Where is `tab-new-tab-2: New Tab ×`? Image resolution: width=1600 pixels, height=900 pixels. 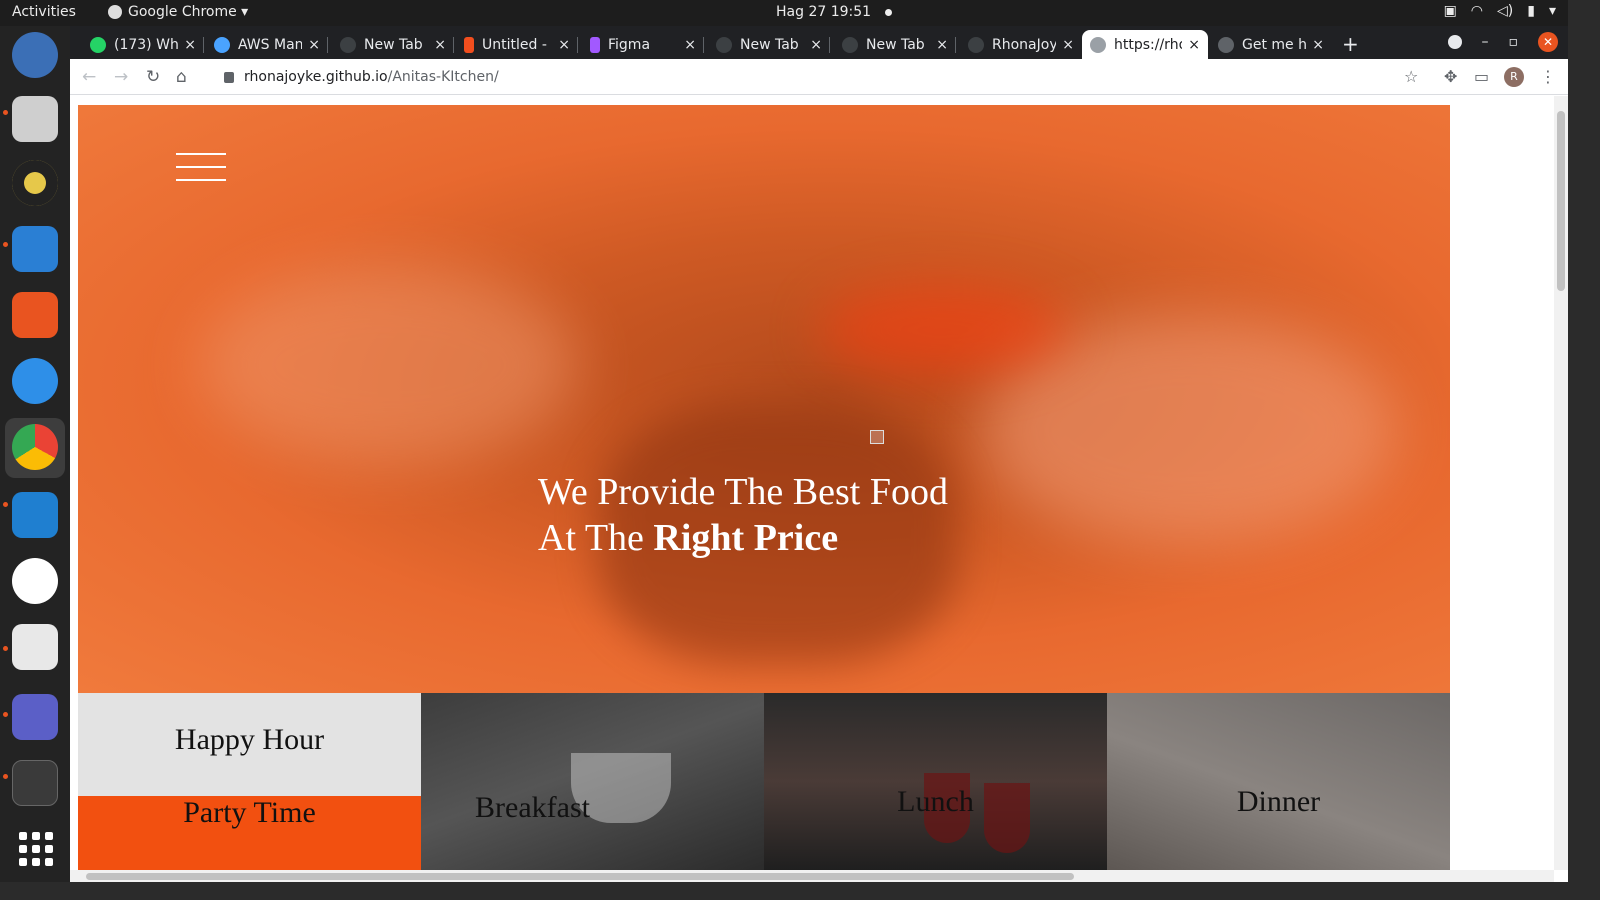 tab-new-tab-2: New Tab × is located at coordinates (769, 44).